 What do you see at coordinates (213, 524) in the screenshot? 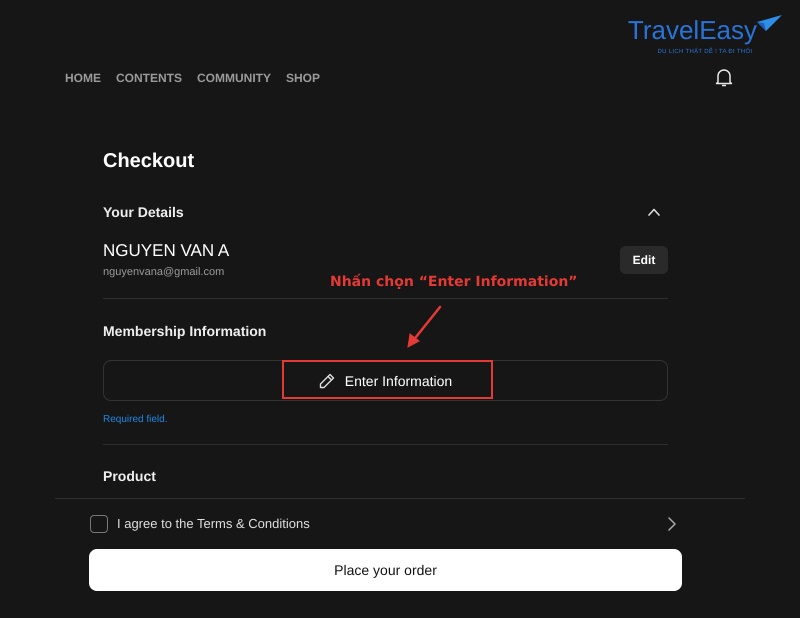
I see `terms-label: I agree to the Terms & Conditions` at bounding box center [213, 524].